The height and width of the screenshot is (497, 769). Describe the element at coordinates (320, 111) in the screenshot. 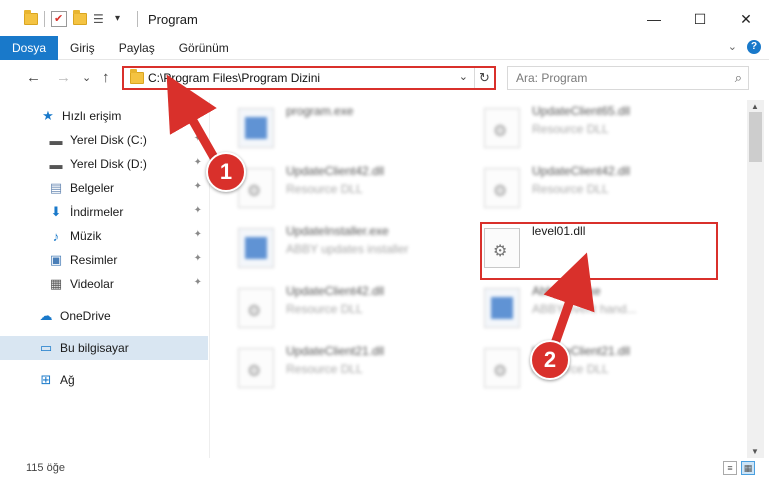

I see `file-name: program.exe` at that location.